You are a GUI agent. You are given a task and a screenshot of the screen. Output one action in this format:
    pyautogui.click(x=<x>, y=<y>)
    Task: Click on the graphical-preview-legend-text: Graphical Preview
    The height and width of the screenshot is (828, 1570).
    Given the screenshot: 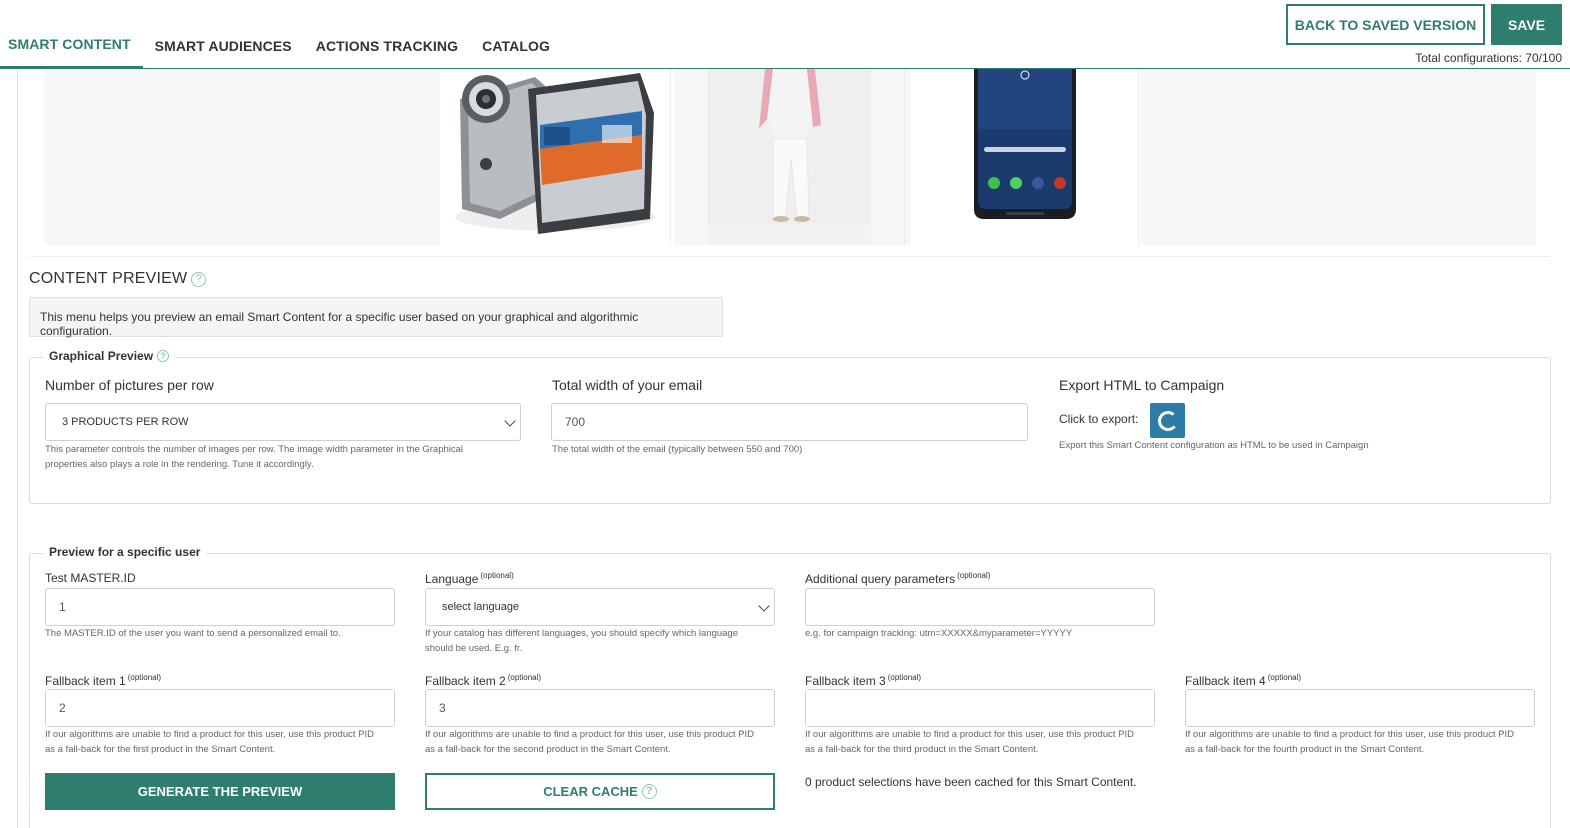 What is the action you would take?
    pyautogui.click(x=101, y=356)
    